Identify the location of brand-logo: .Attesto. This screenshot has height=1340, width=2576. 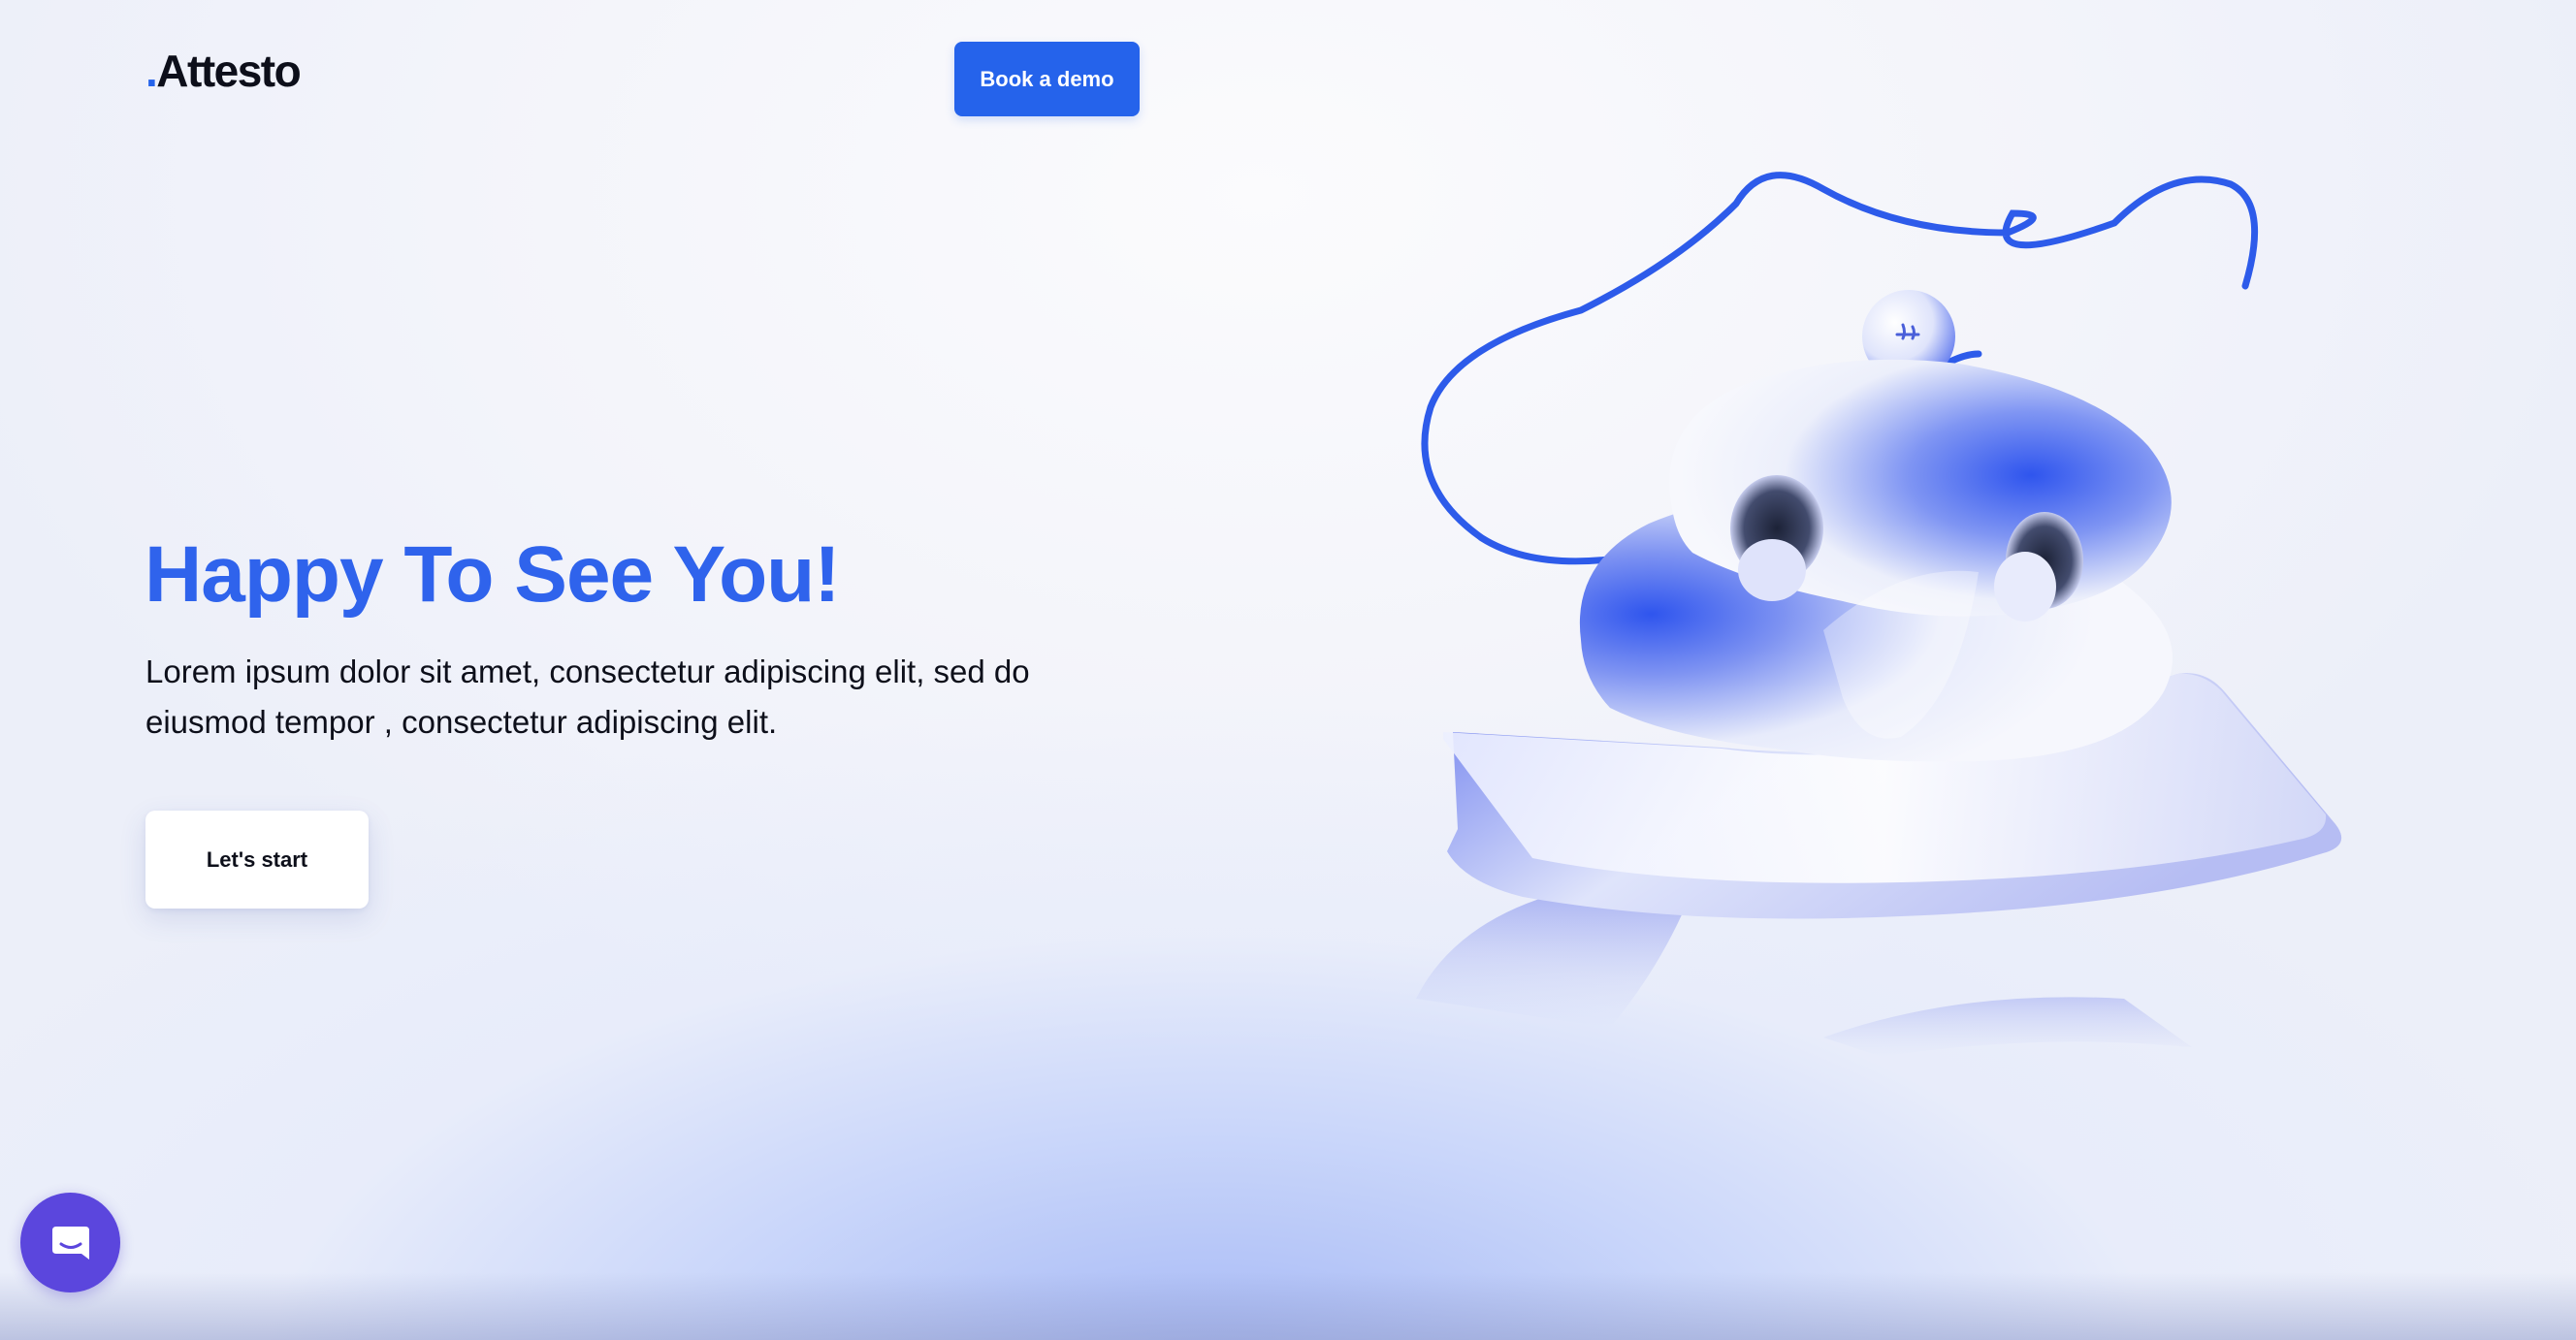
(223, 71).